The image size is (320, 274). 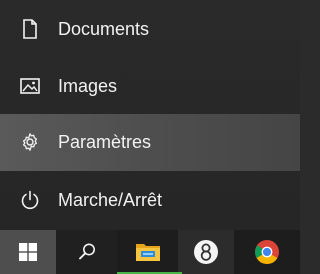 I want to click on search-button, so click(x=86, y=252).